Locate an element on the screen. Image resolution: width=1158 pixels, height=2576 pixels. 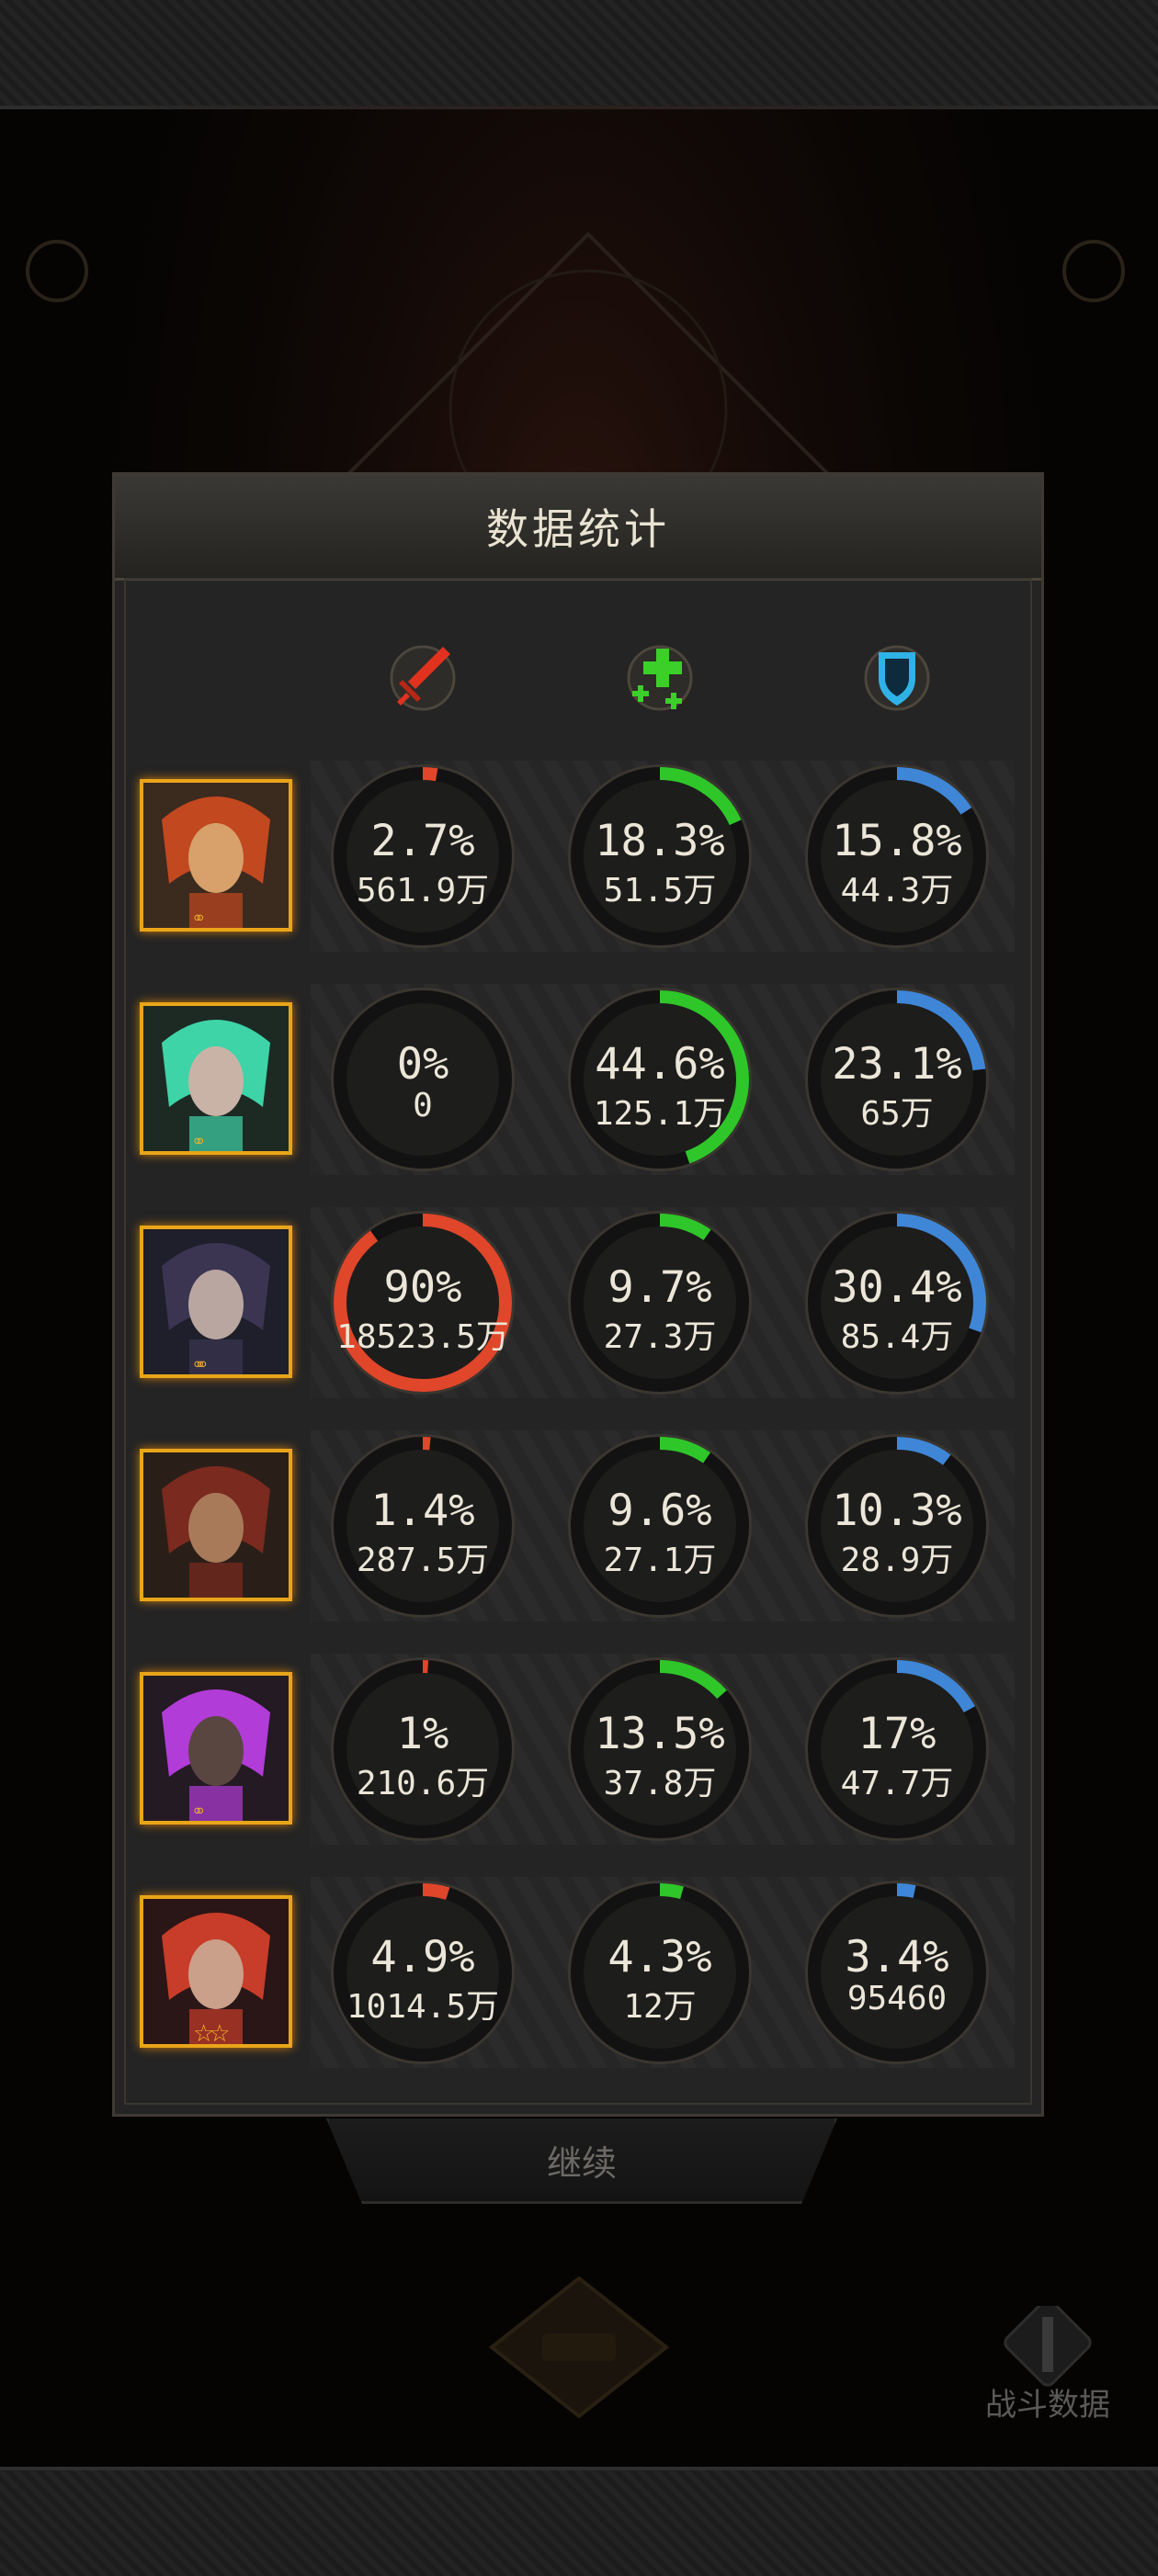
heal-gauge: 13.5%37.8万 is located at coordinates (659, 1749).